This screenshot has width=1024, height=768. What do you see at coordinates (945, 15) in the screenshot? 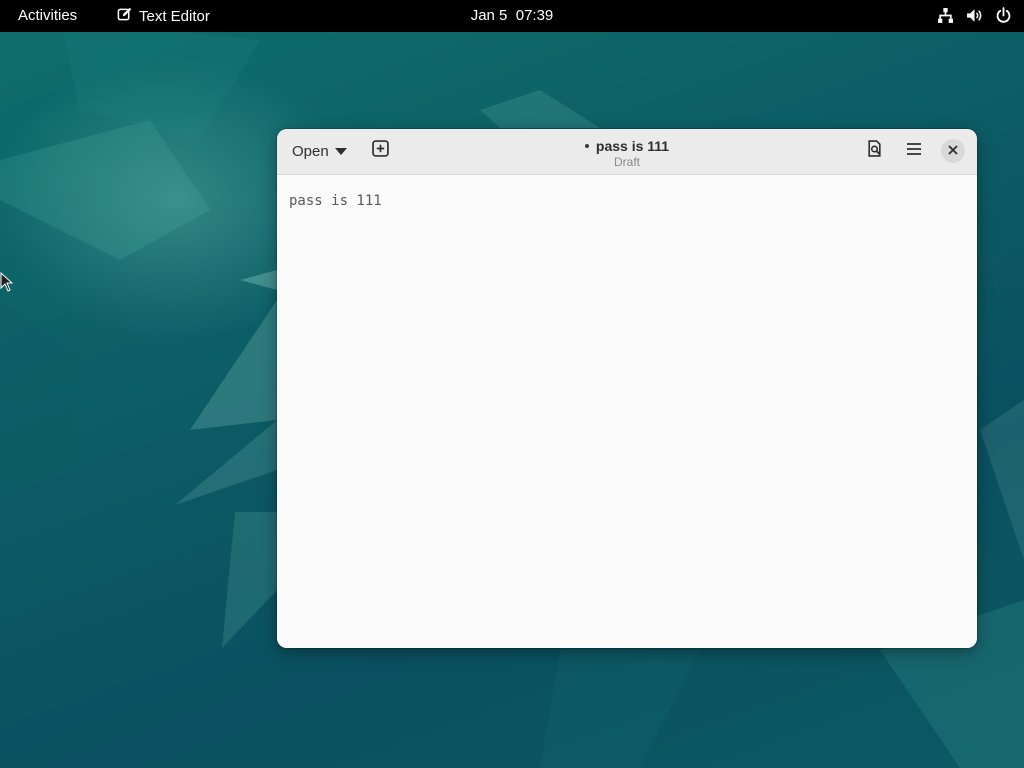
I see `network-icon` at bounding box center [945, 15].